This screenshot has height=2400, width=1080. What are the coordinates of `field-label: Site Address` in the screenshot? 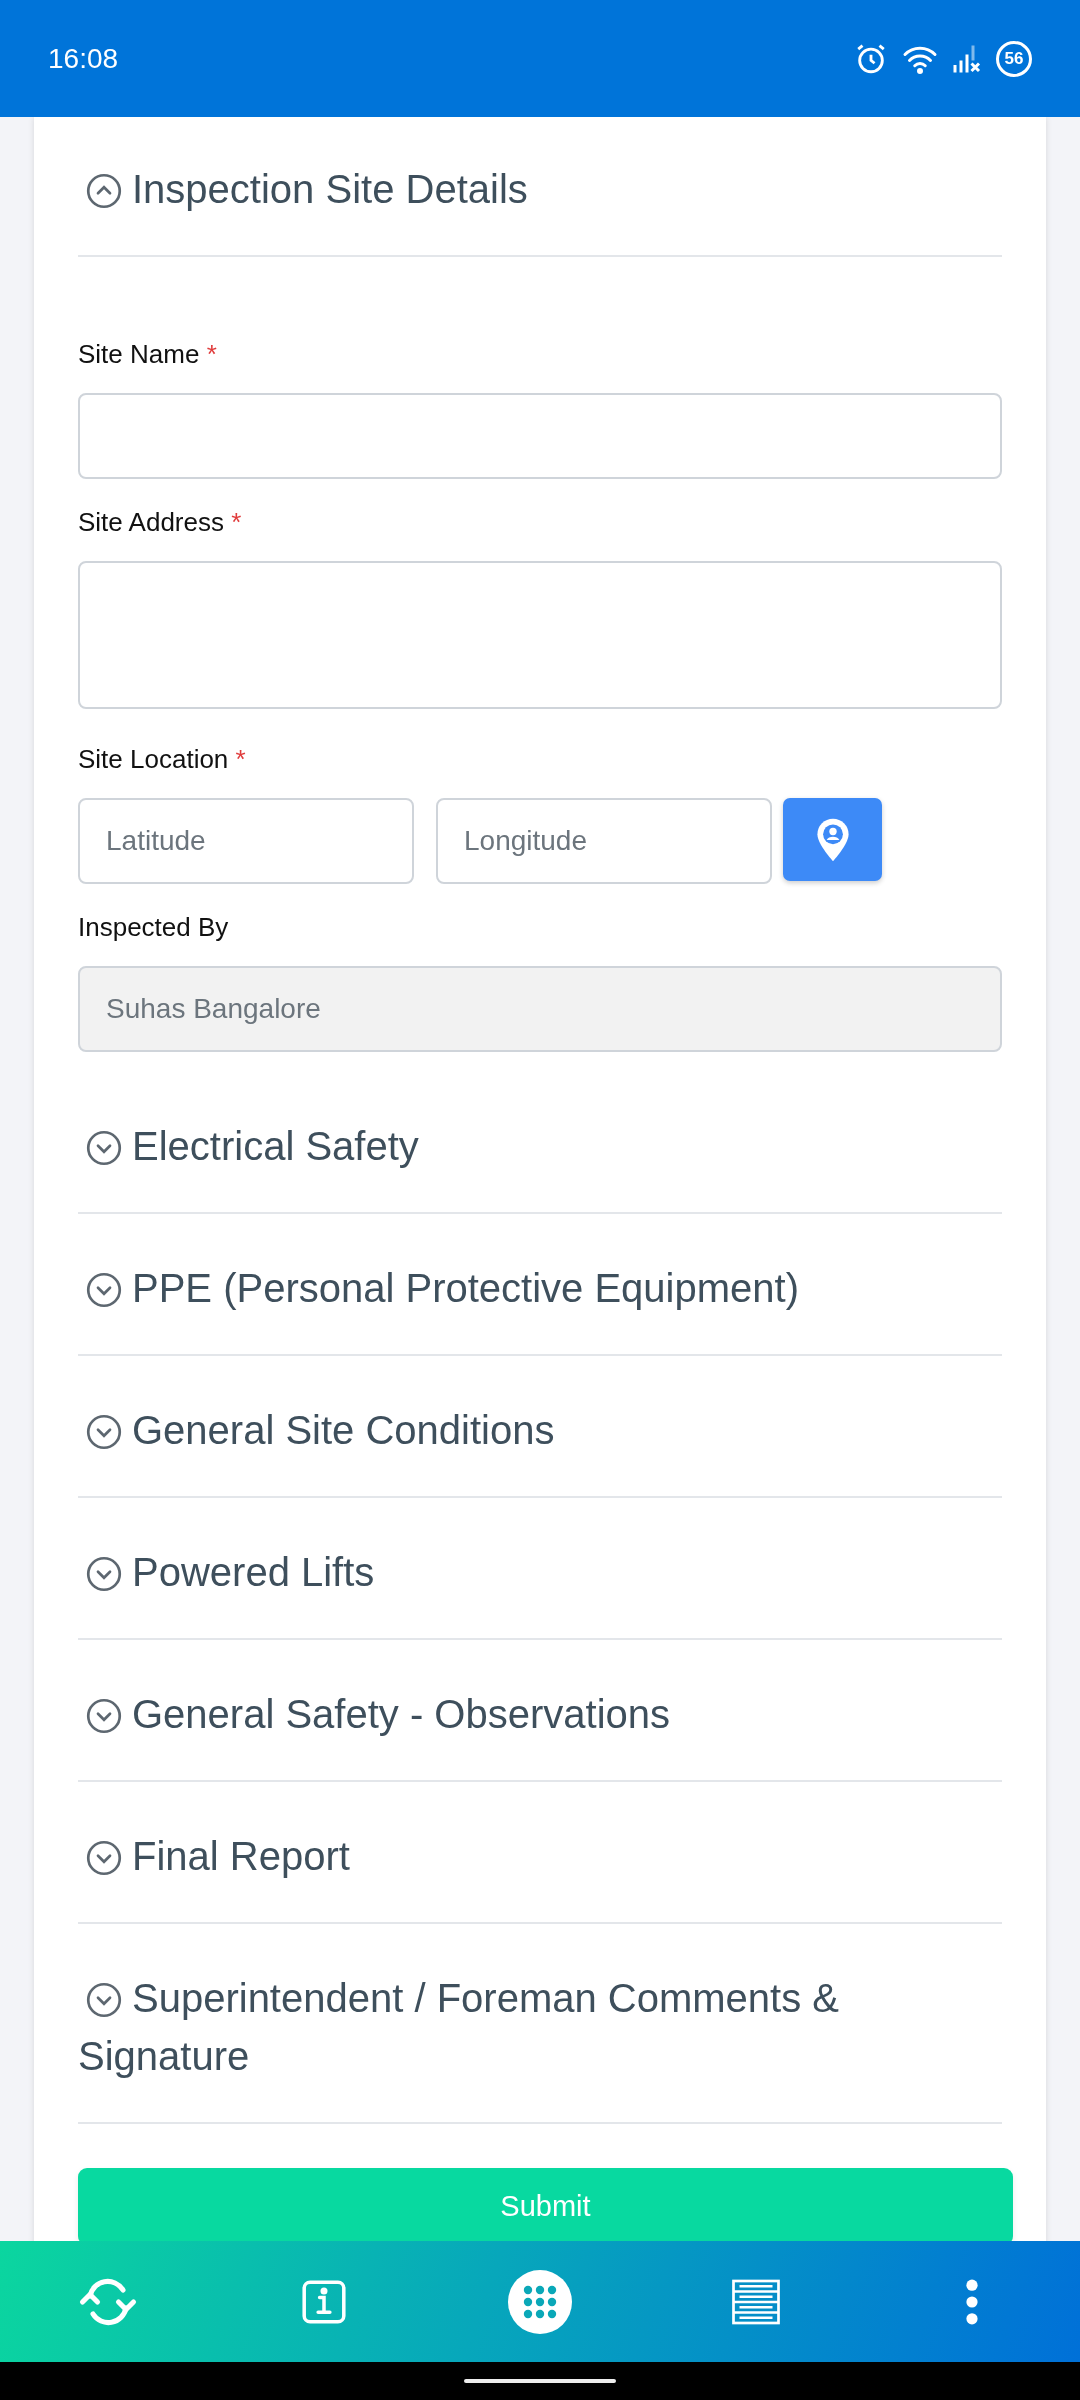 It's located at (151, 522).